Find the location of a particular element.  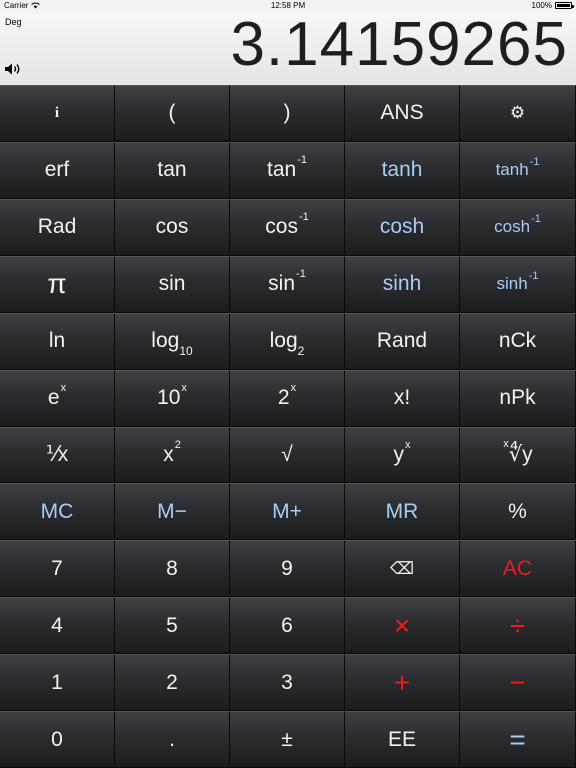

digit-2-key: 2 is located at coordinates (172, 683).